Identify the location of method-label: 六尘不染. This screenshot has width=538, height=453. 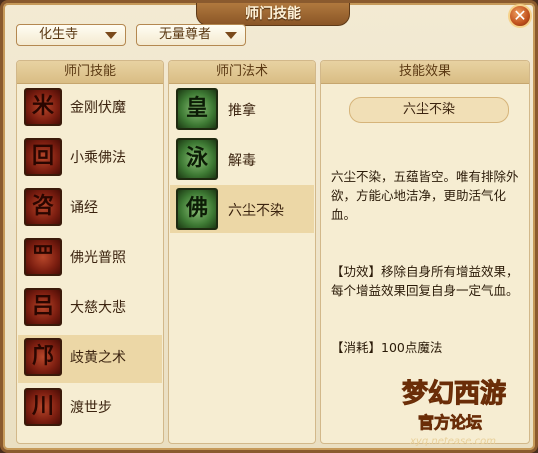
(256, 211).